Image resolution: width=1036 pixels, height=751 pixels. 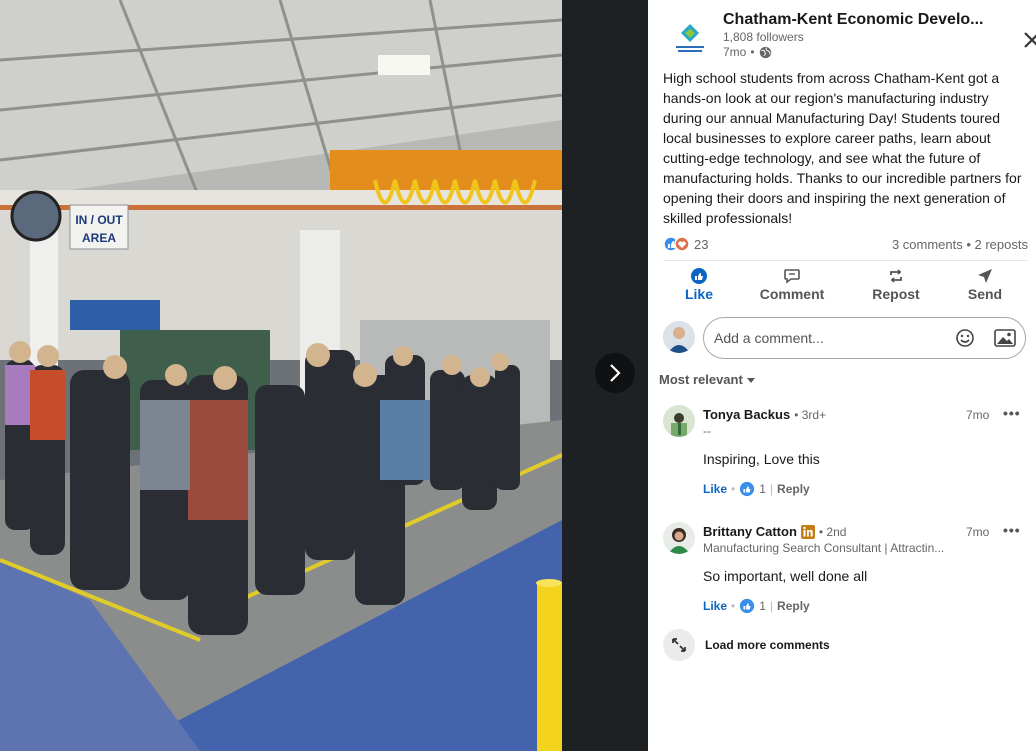 What do you see at coordinates (792, 294) in the screenshot?
I see `comment-label: Comment` at bounding box center [792, 294].